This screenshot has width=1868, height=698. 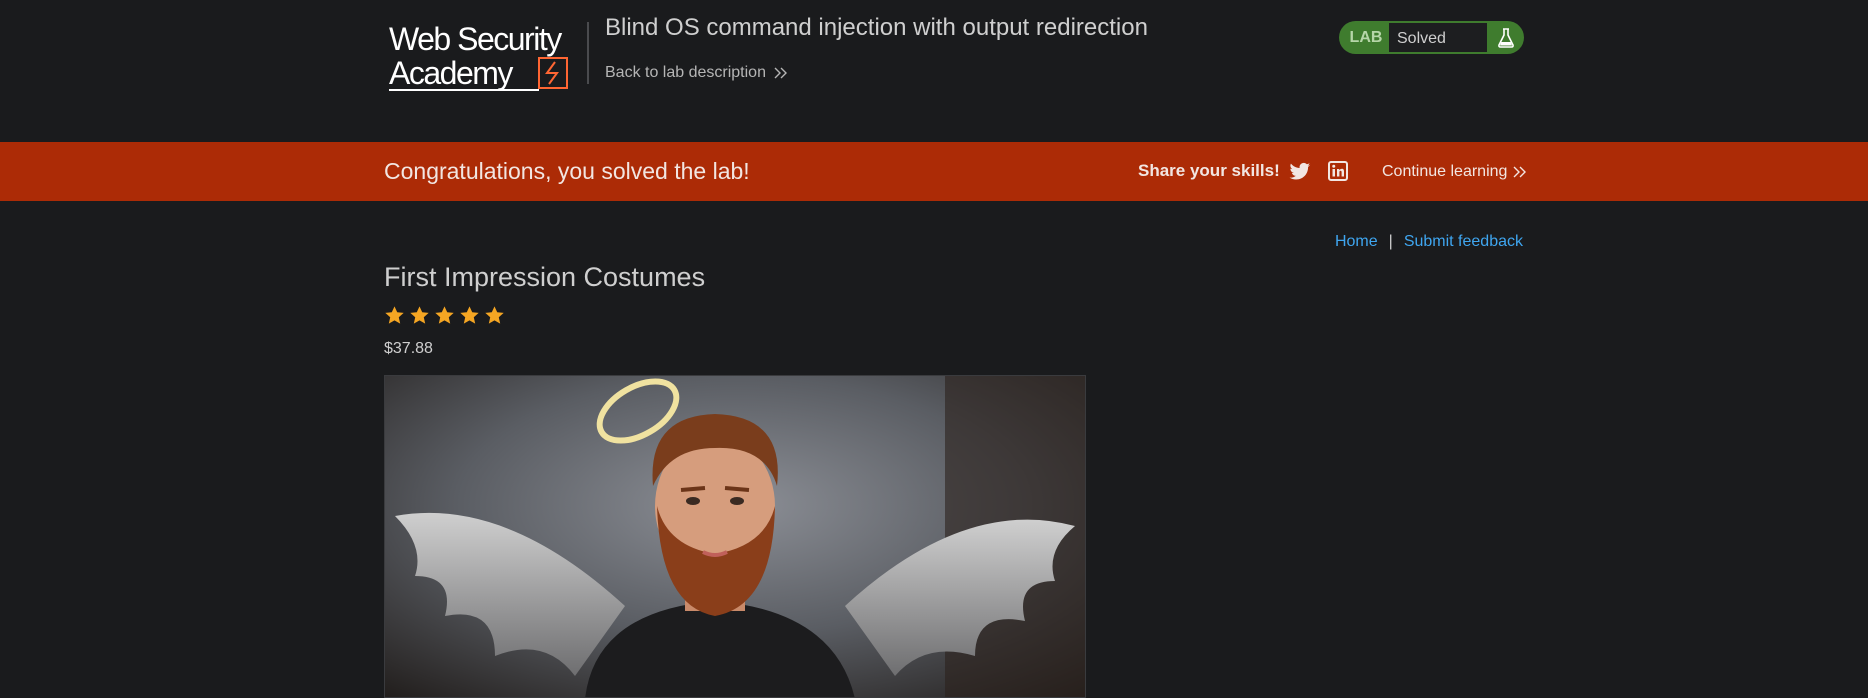 What do you see at coordinates (1338, 171) in the screenshot?
I see `linkedin-icon` at bounding box center [1338, 171].